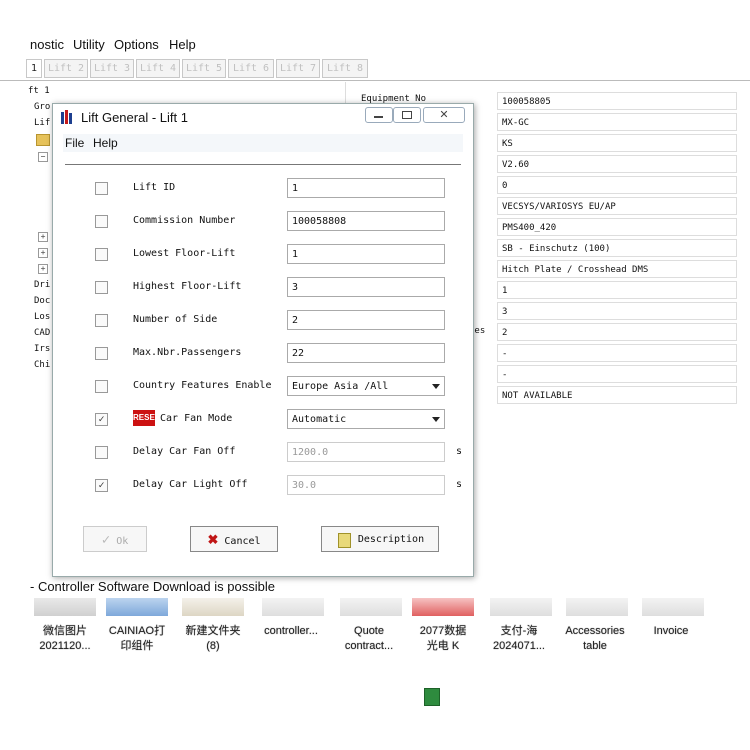  Describe the element at coordinates (443, 607) in the screenshot. I see `pdf-icon` at that location.